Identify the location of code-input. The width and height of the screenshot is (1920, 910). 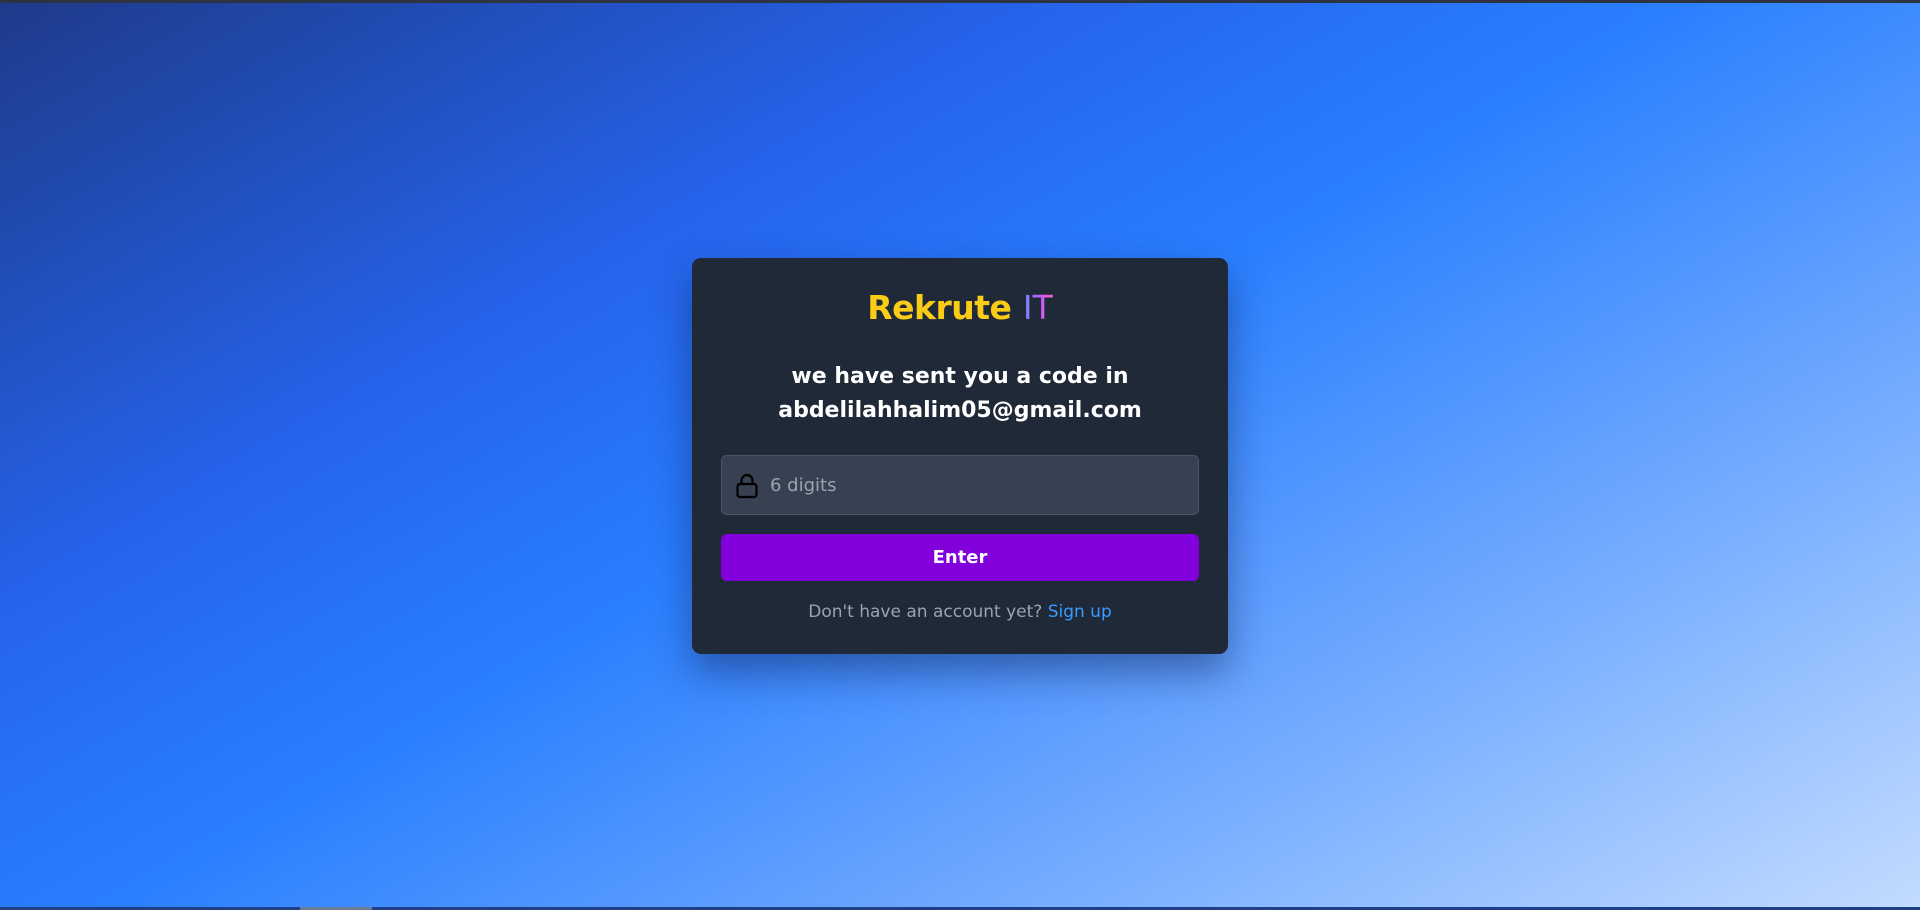
(980, 485).